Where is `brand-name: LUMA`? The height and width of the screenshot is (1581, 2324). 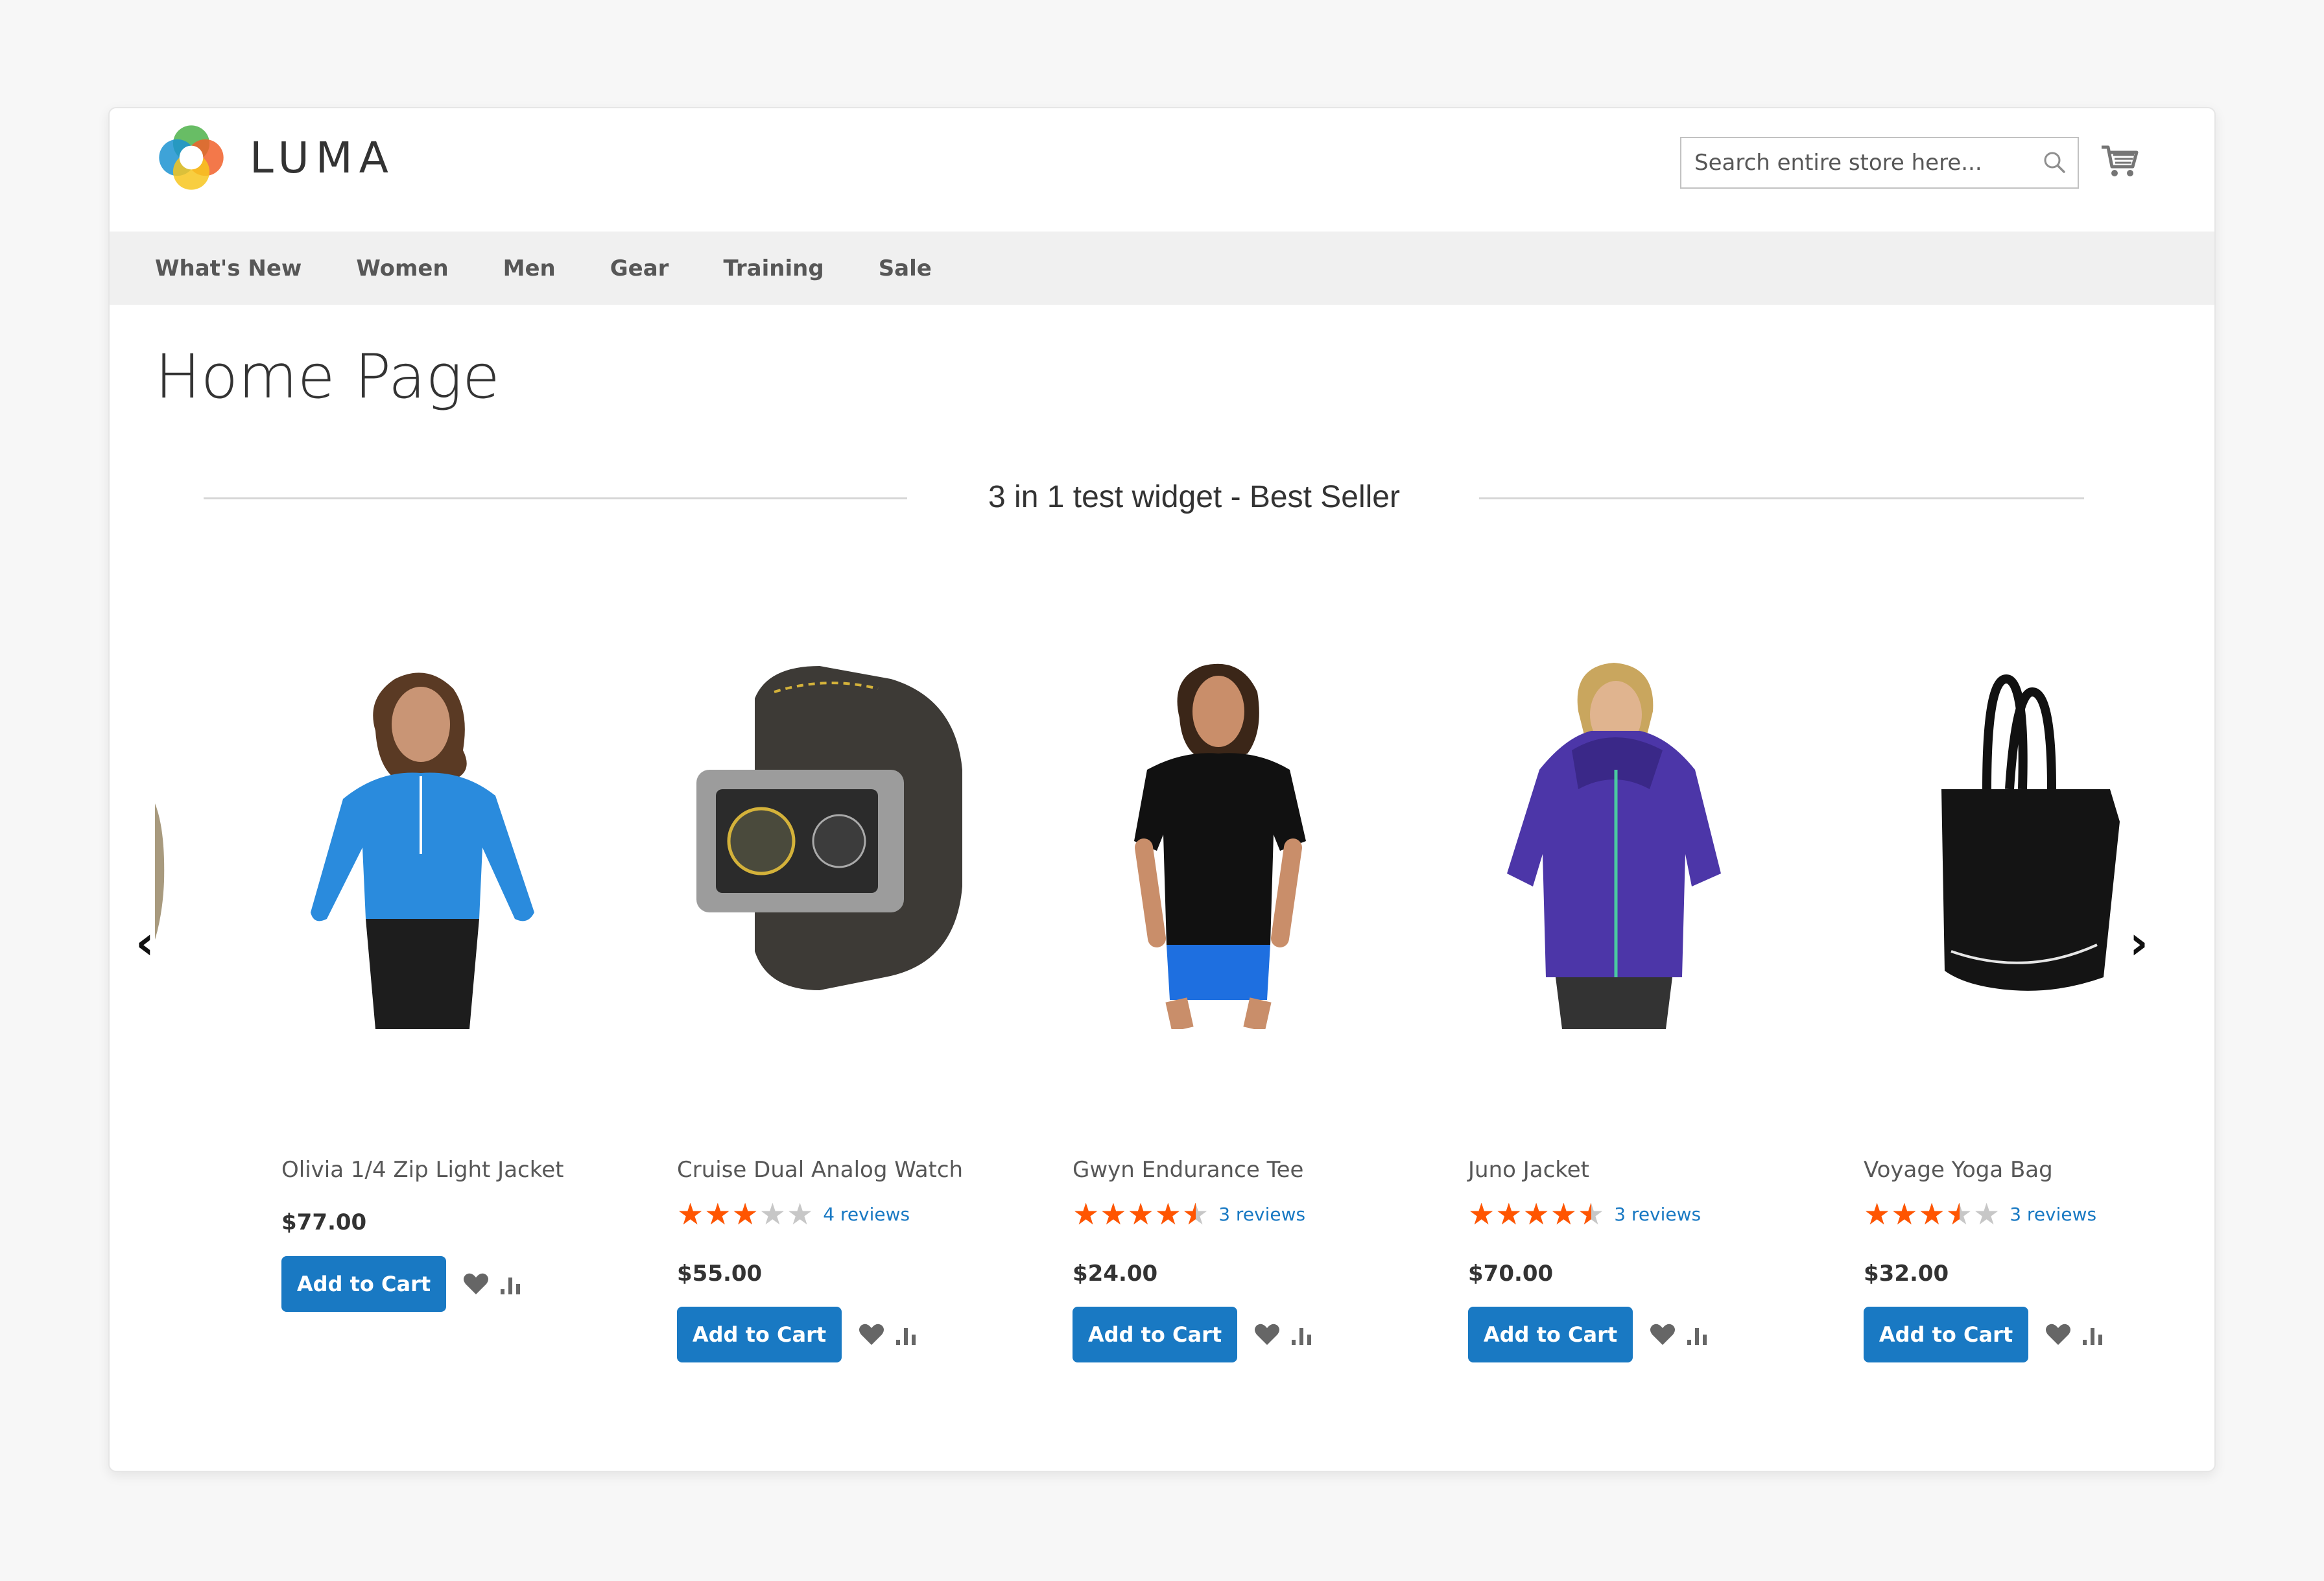 brand-name: LUMA is located at coordinates (323, 157).